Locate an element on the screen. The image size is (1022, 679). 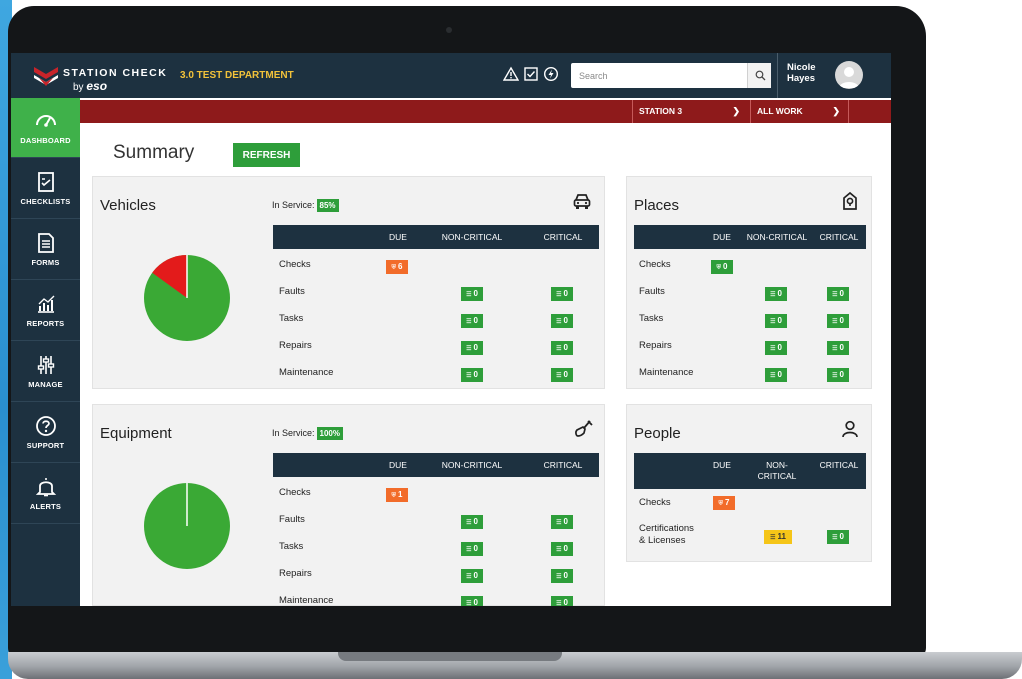
col-non-critical-line-2: CRITICAL is located at coordinates (777, 476).